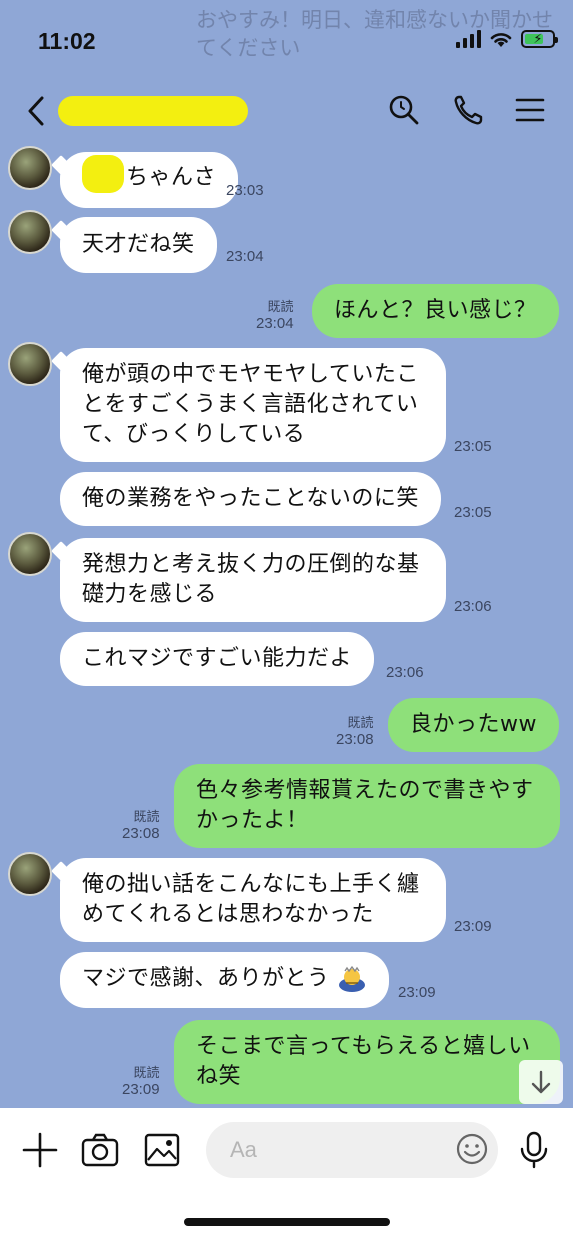 The image size is (573, 1240). I want to click on message-text: 良かったww, so click(473, 724).